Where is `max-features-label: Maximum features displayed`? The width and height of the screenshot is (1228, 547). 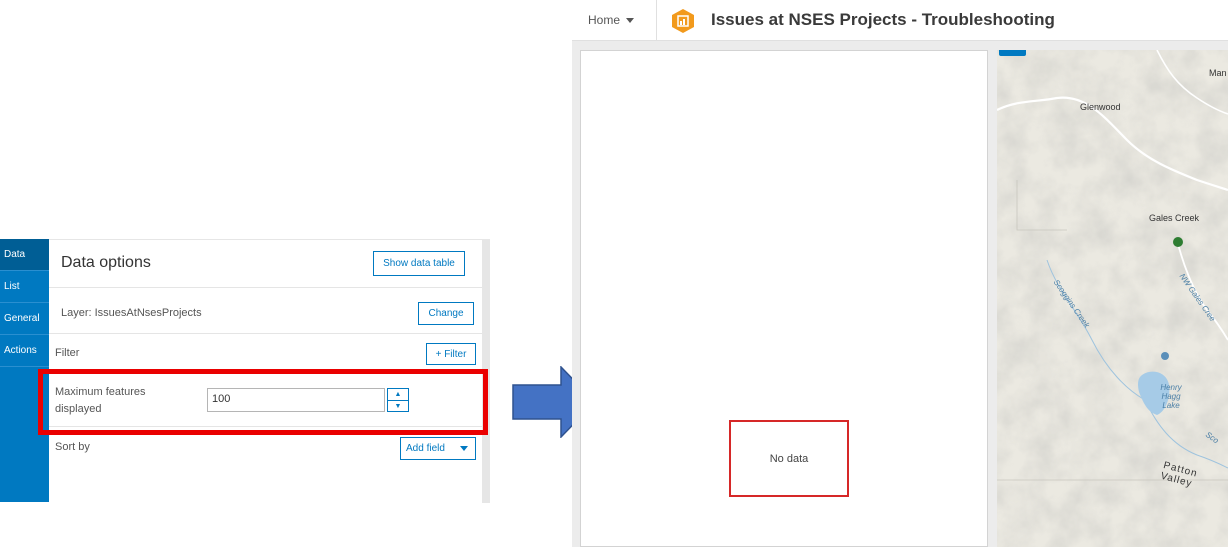 max-features-label: Maximum features displayed is located at coordinates (100, 400).